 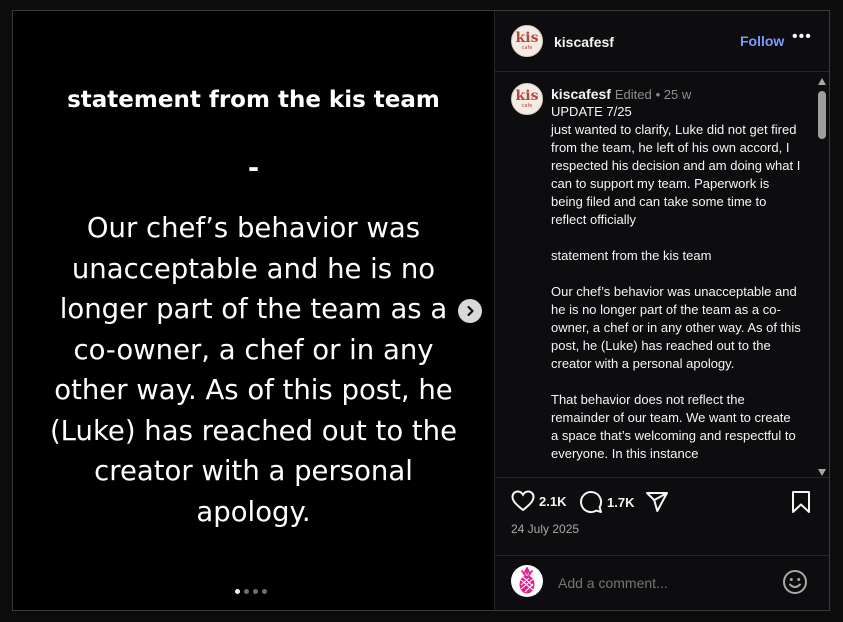 What do you see at coordinates (822, 275) in the screenshot?
I see `caption-scrollbar` at bounding box center [822, 275].